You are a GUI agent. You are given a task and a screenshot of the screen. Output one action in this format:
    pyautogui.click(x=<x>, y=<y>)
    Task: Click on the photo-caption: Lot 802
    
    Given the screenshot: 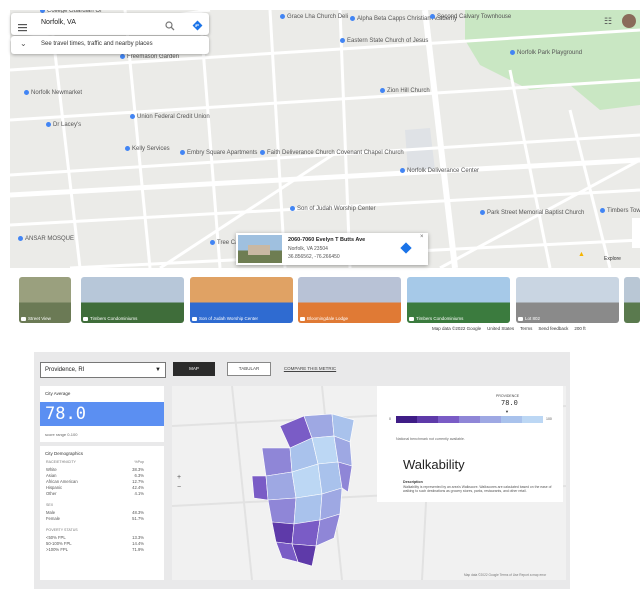 What is the action you would take?
    pyautogui.click(x=529, y=318)
    